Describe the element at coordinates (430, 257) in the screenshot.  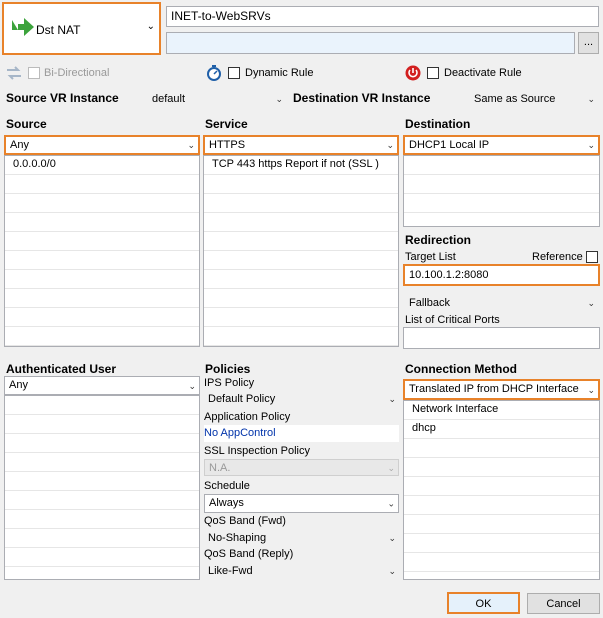
I see `target-list-label: Target List` at that location.